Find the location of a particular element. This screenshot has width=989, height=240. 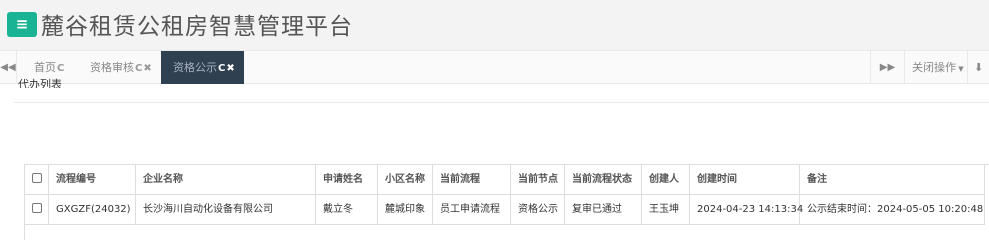

section-title: 代办列表 is located at coordinates (40, 83).